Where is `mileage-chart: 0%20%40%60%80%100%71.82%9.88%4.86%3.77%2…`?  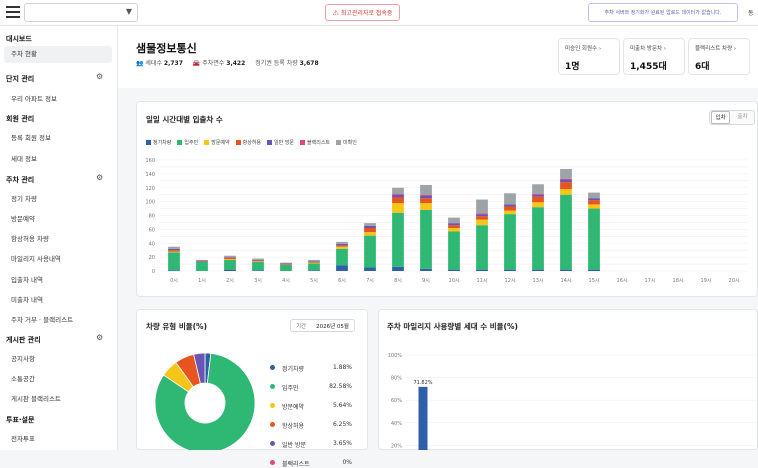
mileage-chart: 0%20%40%60%80%100%71.82%9.88%4.86%3.77%2… is located at coordinates (568, 395).